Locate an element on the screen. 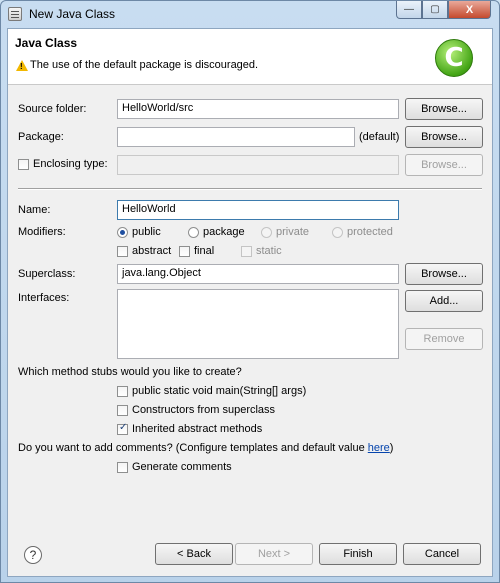  modifier-abstract-checkbox is located at coordinates (122, 251).